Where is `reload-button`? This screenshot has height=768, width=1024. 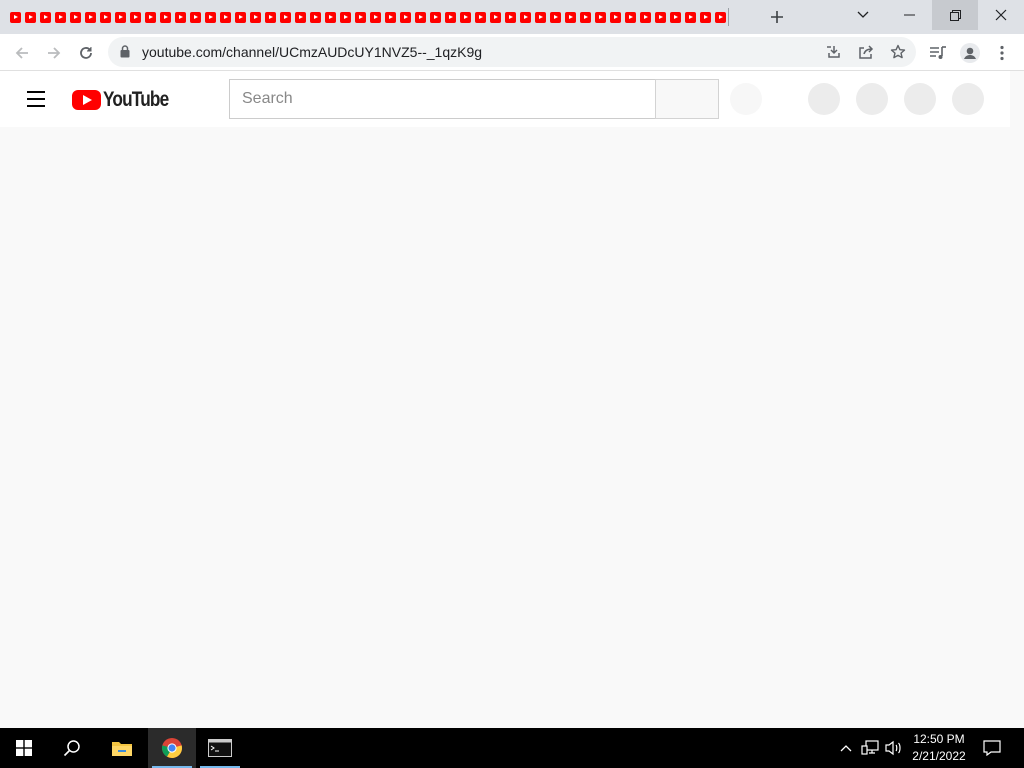
reload-button is located at coordinates (86, 53).